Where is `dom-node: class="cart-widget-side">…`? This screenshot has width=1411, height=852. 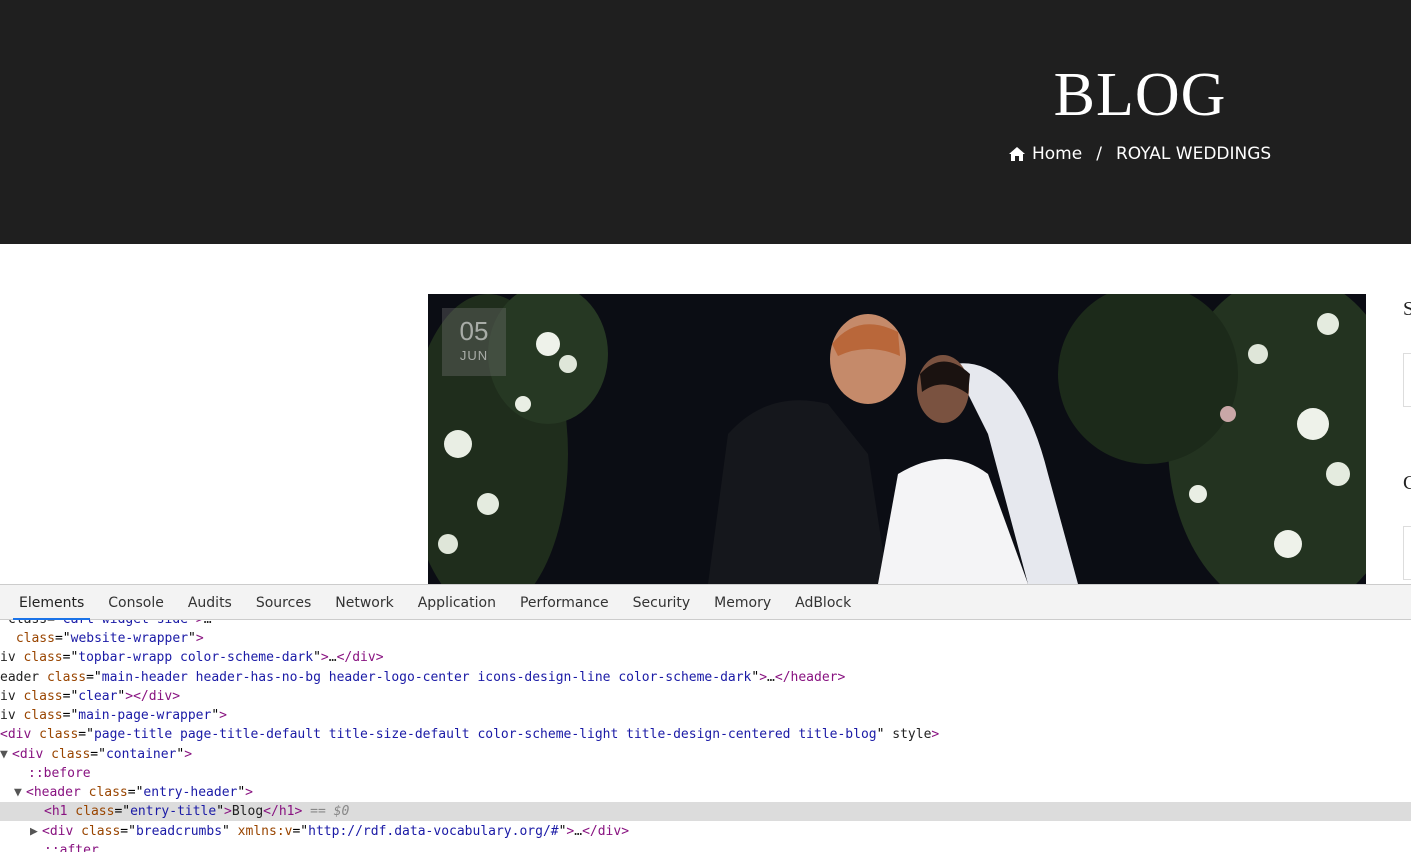
dom-node: class="cart-widget-side">… is located at coordinates (705, 624).